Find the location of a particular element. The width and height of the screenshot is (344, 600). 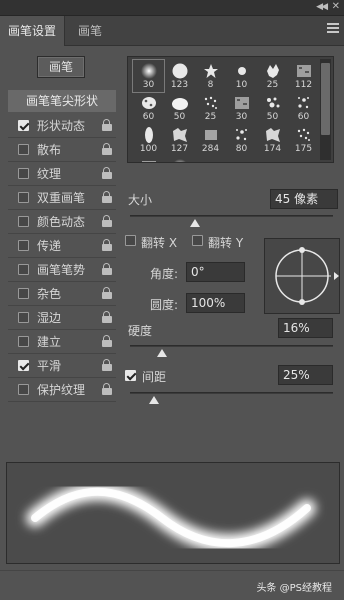

brush-tip-cell: 284 is located at coordinates (210, 140).